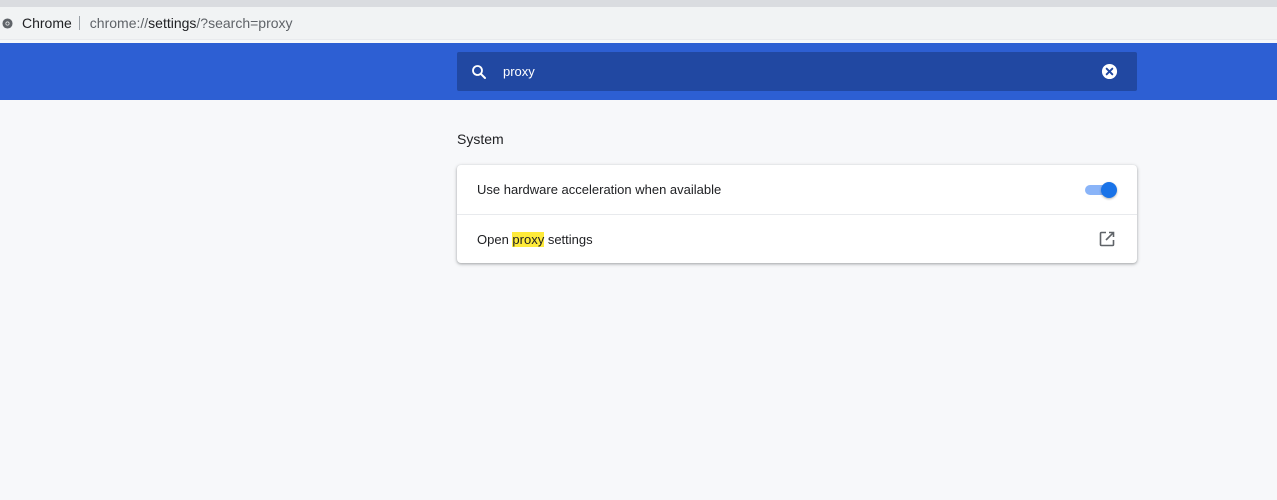  Describe the element at coordinates (528, 239) in the screenshot. I see `search-highlight: proxy` at that location.